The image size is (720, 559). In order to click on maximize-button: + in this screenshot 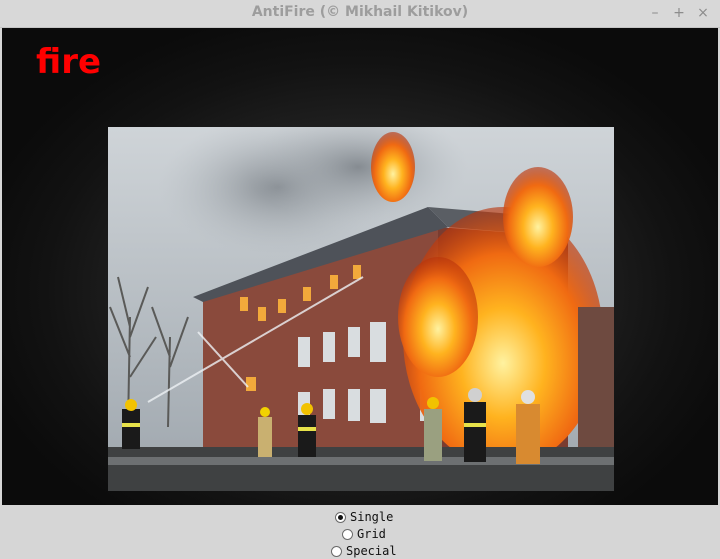, I will do `click(679, 13)`.